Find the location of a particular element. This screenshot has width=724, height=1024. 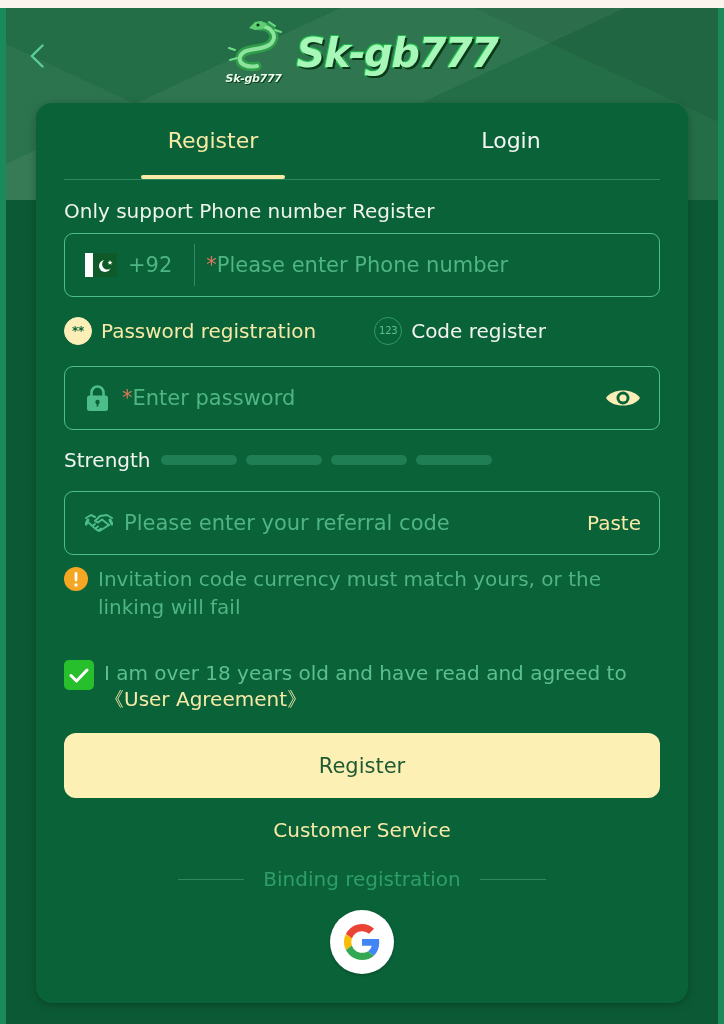

auth-tab: Register is located at coordinates (213, 141).